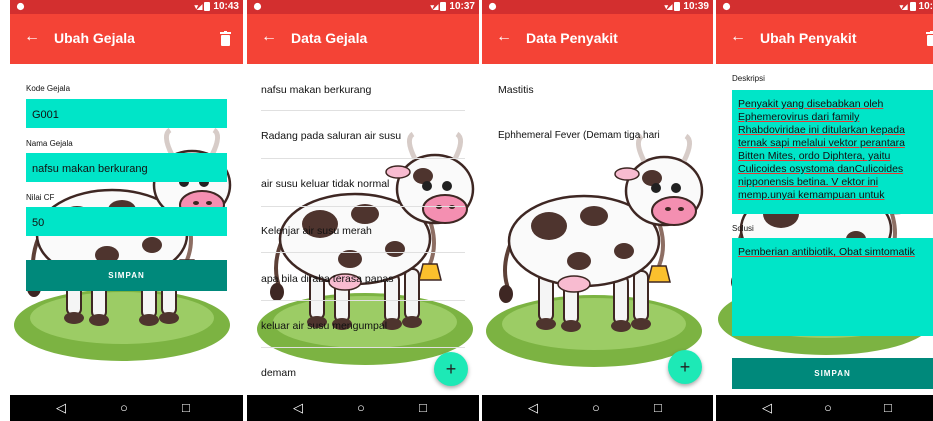 This screenshot has height=421, width=933. Describe the element at coordinates (462, 6) in the screenshot. I see `status-time: 10:37` at that location.